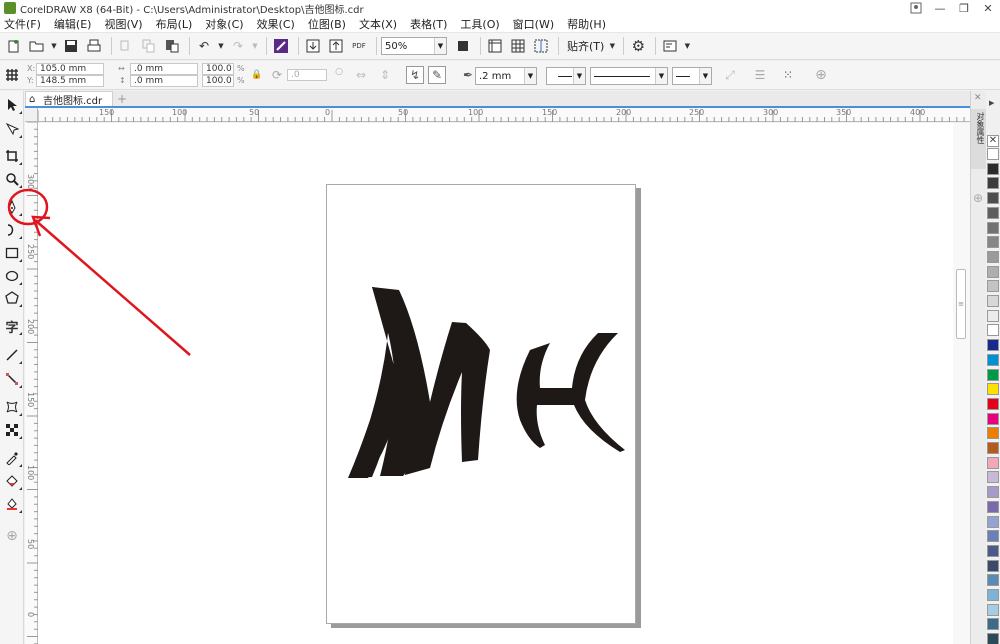  What do you see at coordinates (31, 115) in the screenshot?
I see `ruler-origin` at bounding box center [31, 115].